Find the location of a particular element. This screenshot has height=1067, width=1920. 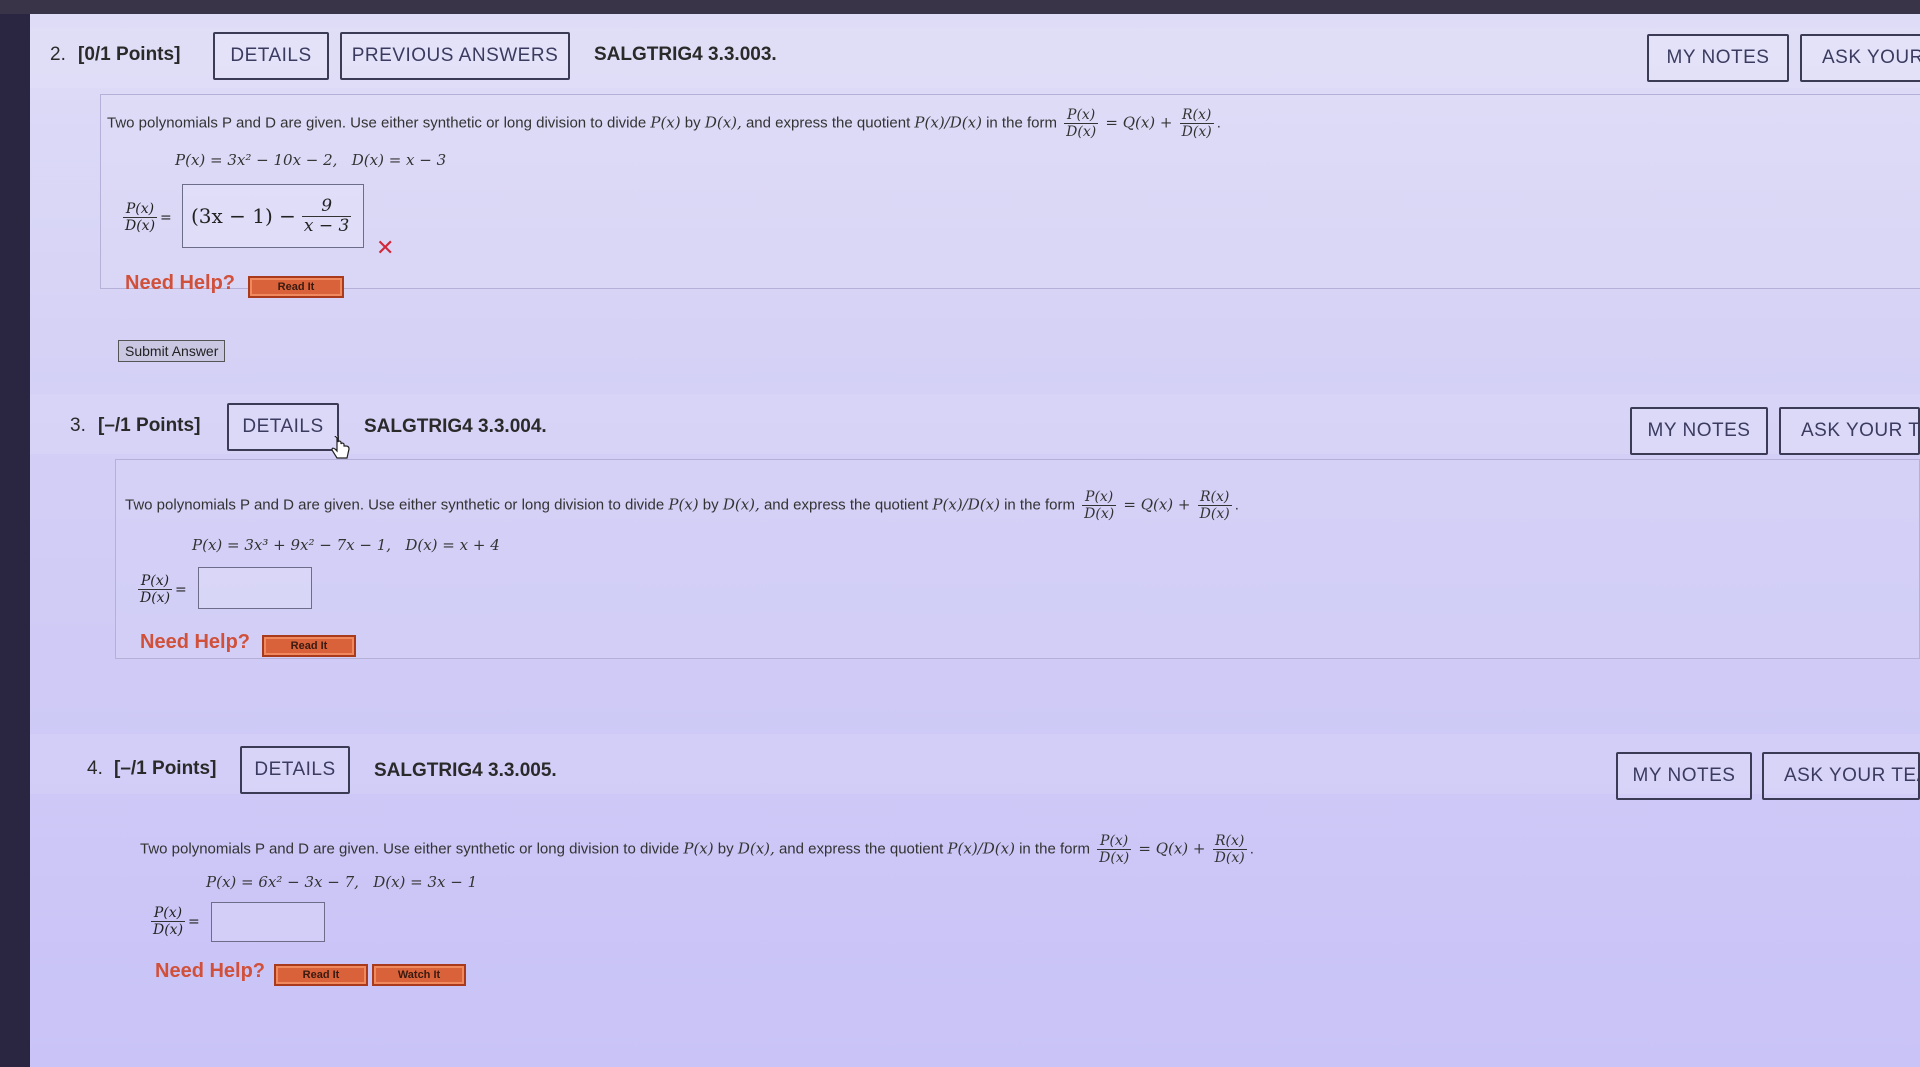

answer-value: (3x − 1) − is located at coordinates (243, 216).